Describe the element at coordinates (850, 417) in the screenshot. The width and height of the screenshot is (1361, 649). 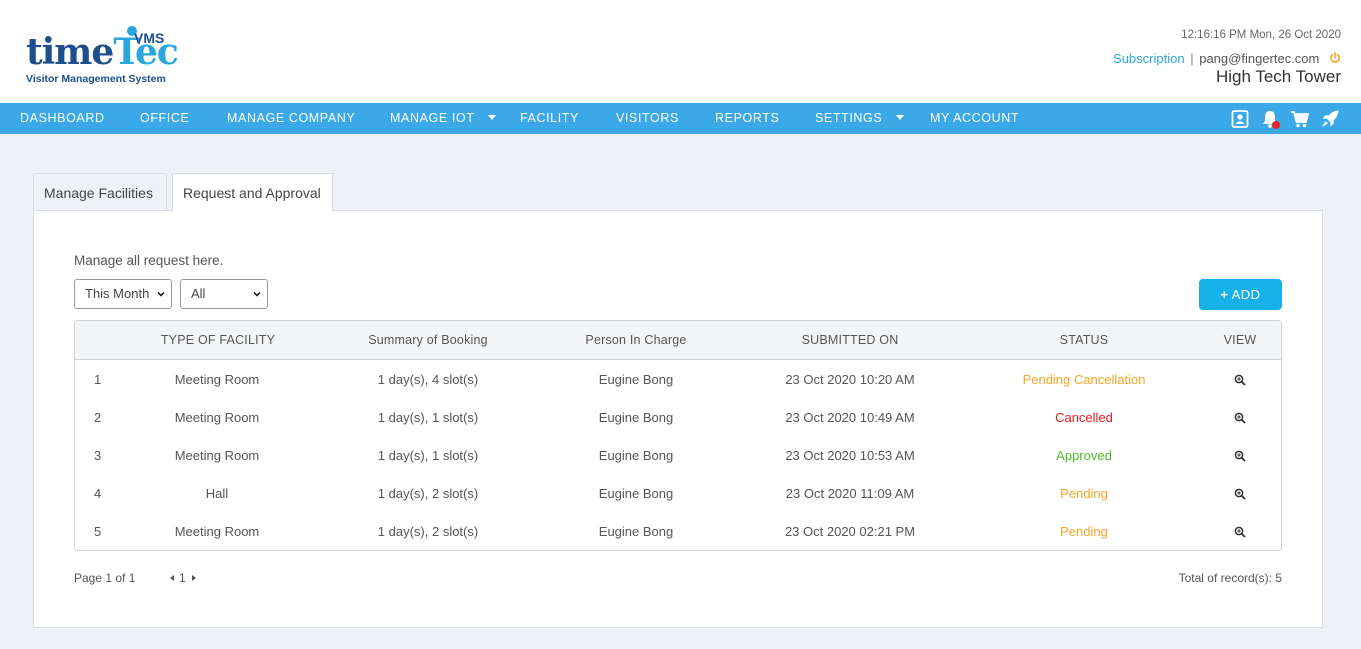
I see `submitted-on: 23 Oct 2020 10:49 AM` at that location.